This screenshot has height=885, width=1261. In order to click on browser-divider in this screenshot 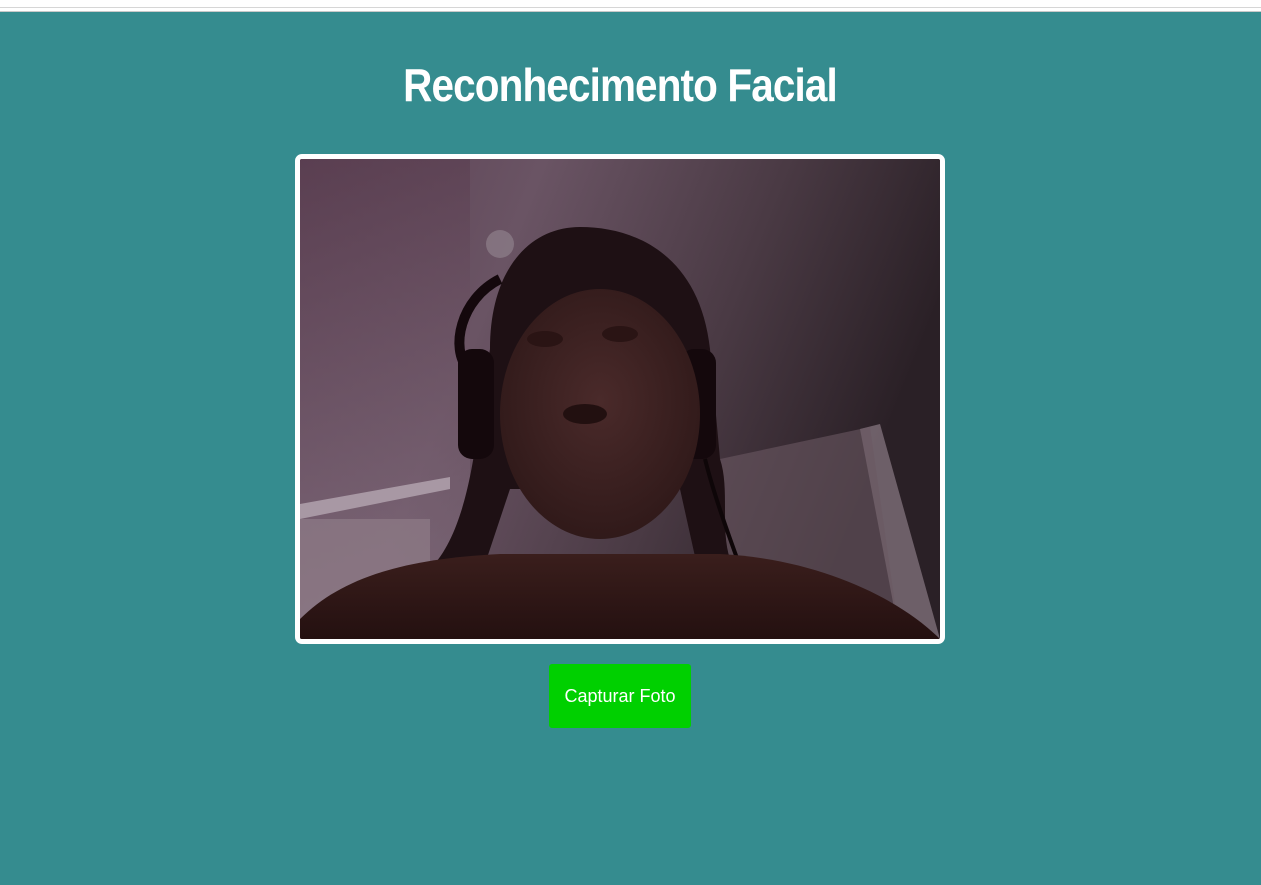, I will do `click(630, 7)`.